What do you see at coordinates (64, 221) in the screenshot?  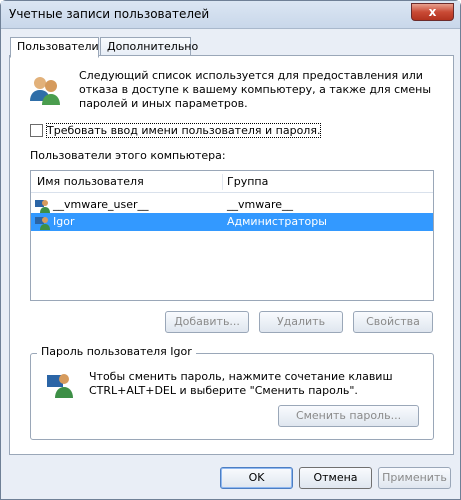 I see `username-cell: Igor` at bounding box center [64, 221].